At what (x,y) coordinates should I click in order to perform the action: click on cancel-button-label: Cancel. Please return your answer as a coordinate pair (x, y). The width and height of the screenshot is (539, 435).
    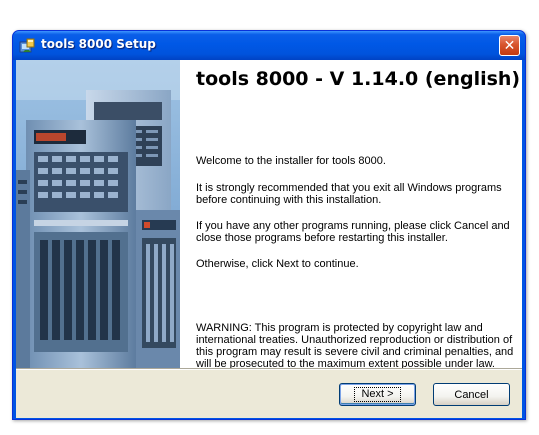
    Looking at the image, I should click on (471, 394).